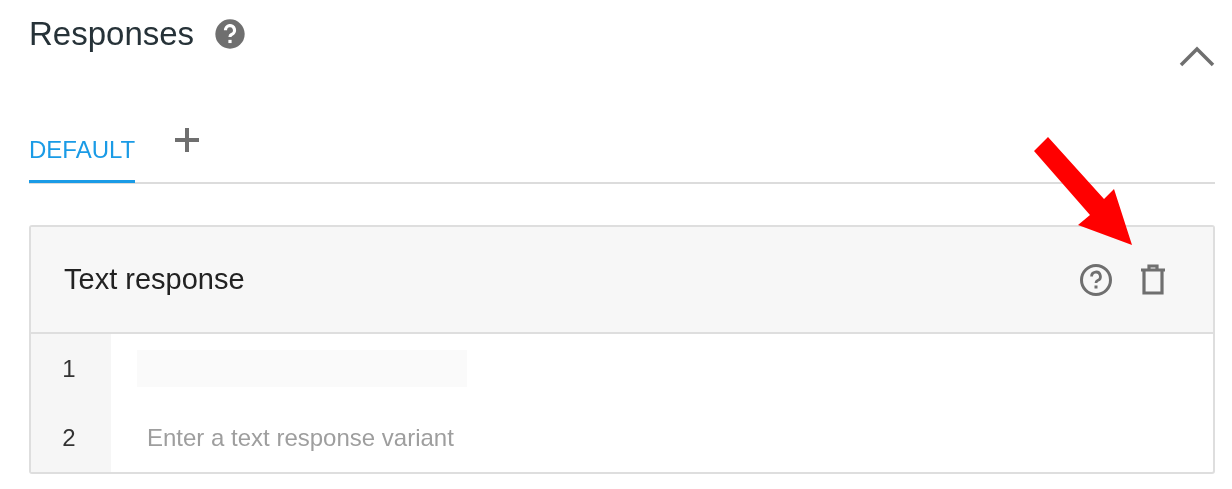  Describe the element at coordinates (112, 34) in the screenshot. I see `section-title: Responses` at that location.